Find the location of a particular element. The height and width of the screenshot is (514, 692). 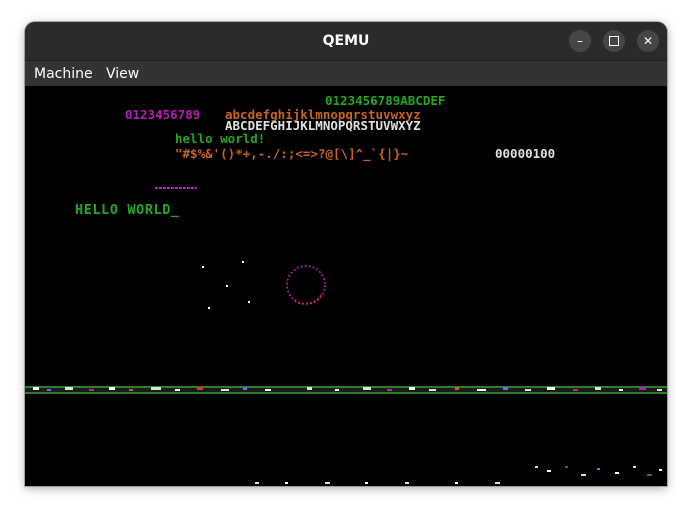

dotted-circle is located at coordinates (306, 285).